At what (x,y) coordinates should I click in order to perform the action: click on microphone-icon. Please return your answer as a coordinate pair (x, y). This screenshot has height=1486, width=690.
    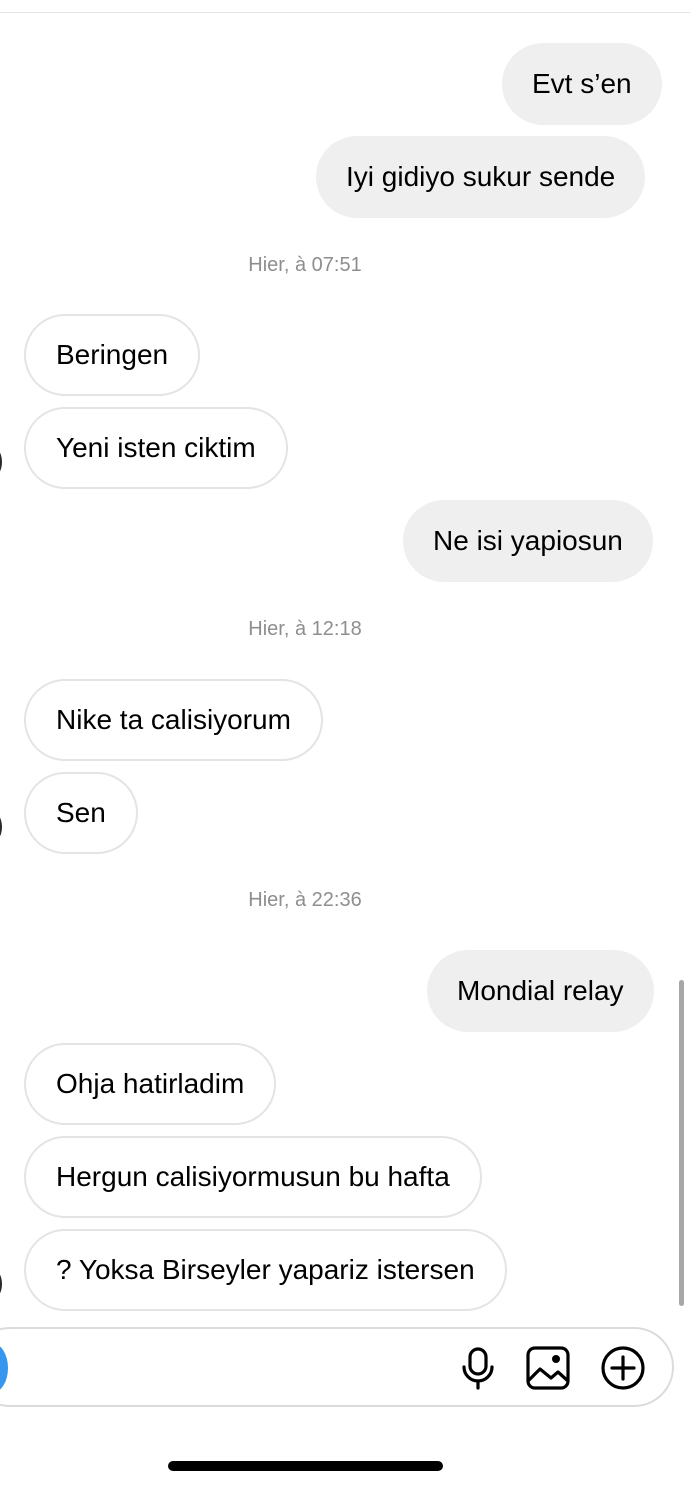
    Looking at the image, I should click on (478, 1368).